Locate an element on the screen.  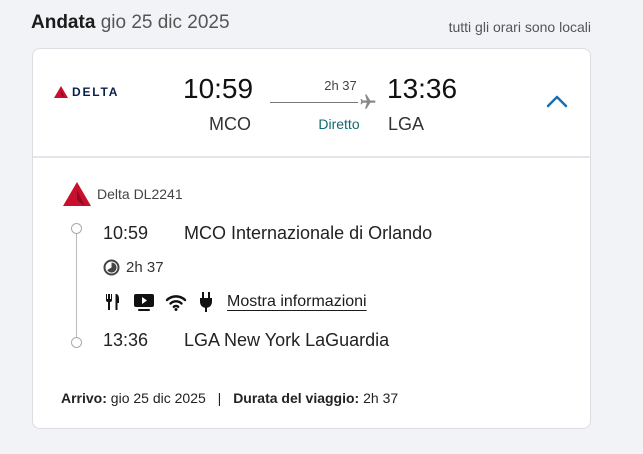
segment-duration-text: 2h 37 is located at coordinates (145, 267).